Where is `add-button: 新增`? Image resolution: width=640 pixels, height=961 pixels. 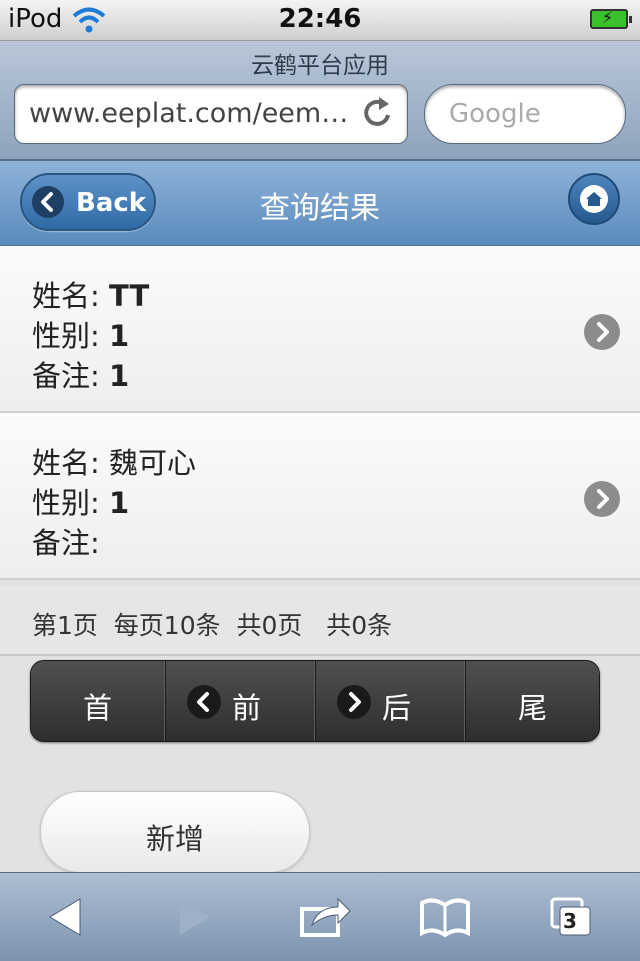
add-button: 新增 is located at coordinates (175, 832).